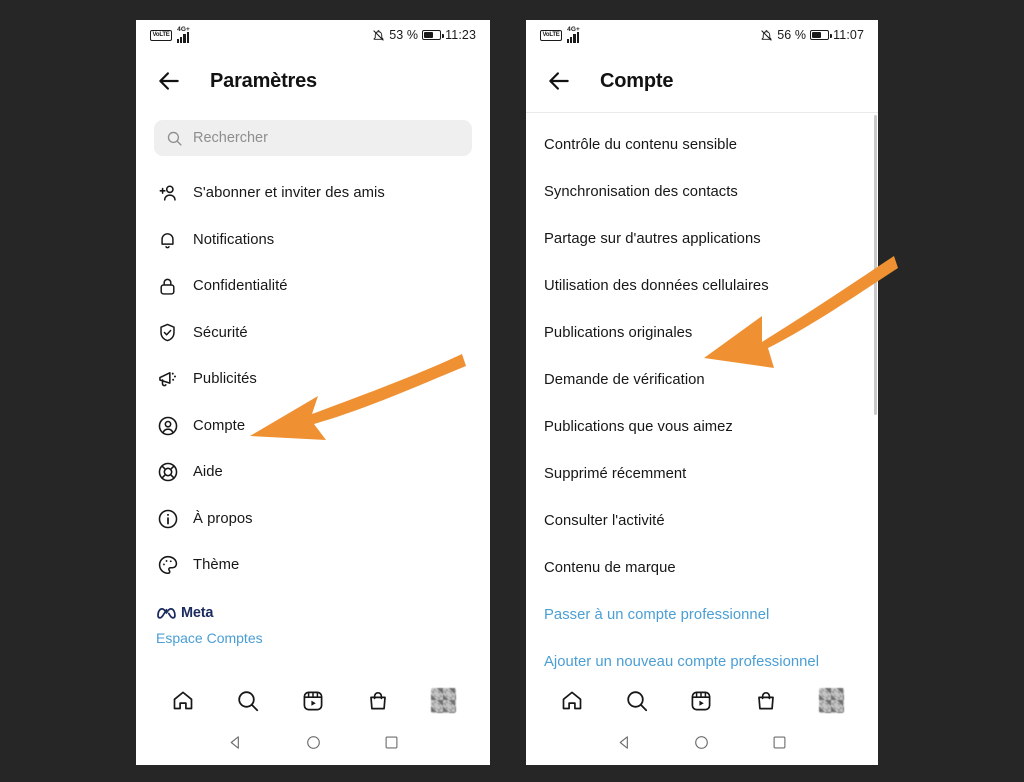 The image size is (1024, 782). Describe the element at coordinates (313, 638) in the screenshot. I see `accounts-center-link: Espace Comptes` at that location.